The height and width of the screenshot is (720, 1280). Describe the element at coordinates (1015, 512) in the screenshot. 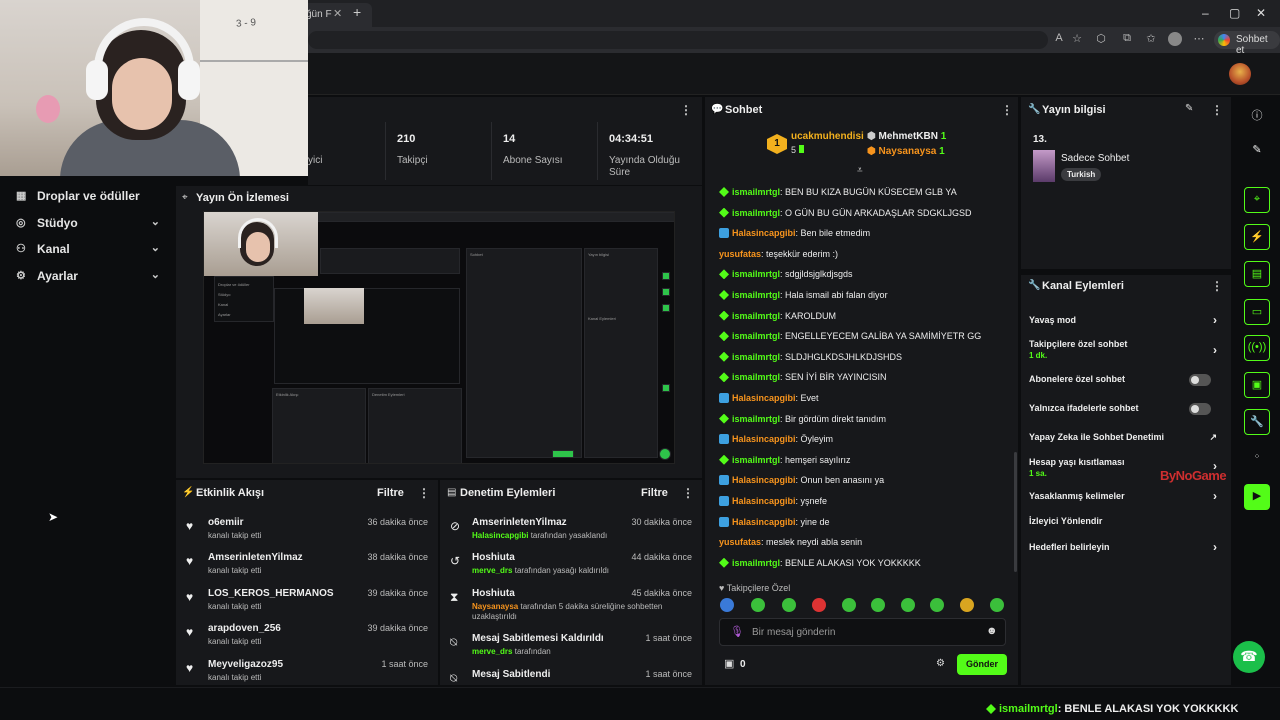

I see `chat-scrollbar` at that location.